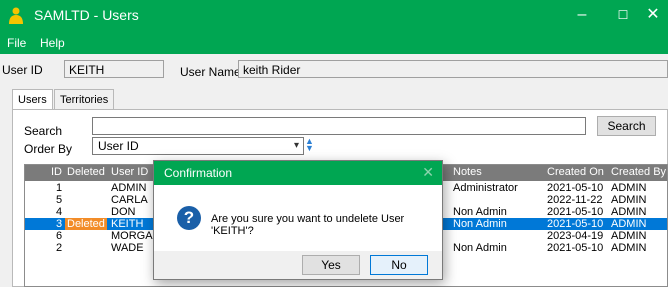 This screenshot has width=668, height=287. Describe the element at coordinates (129, 188) in the screenshot. I see `cell-user-id: ADMIN` at that location.